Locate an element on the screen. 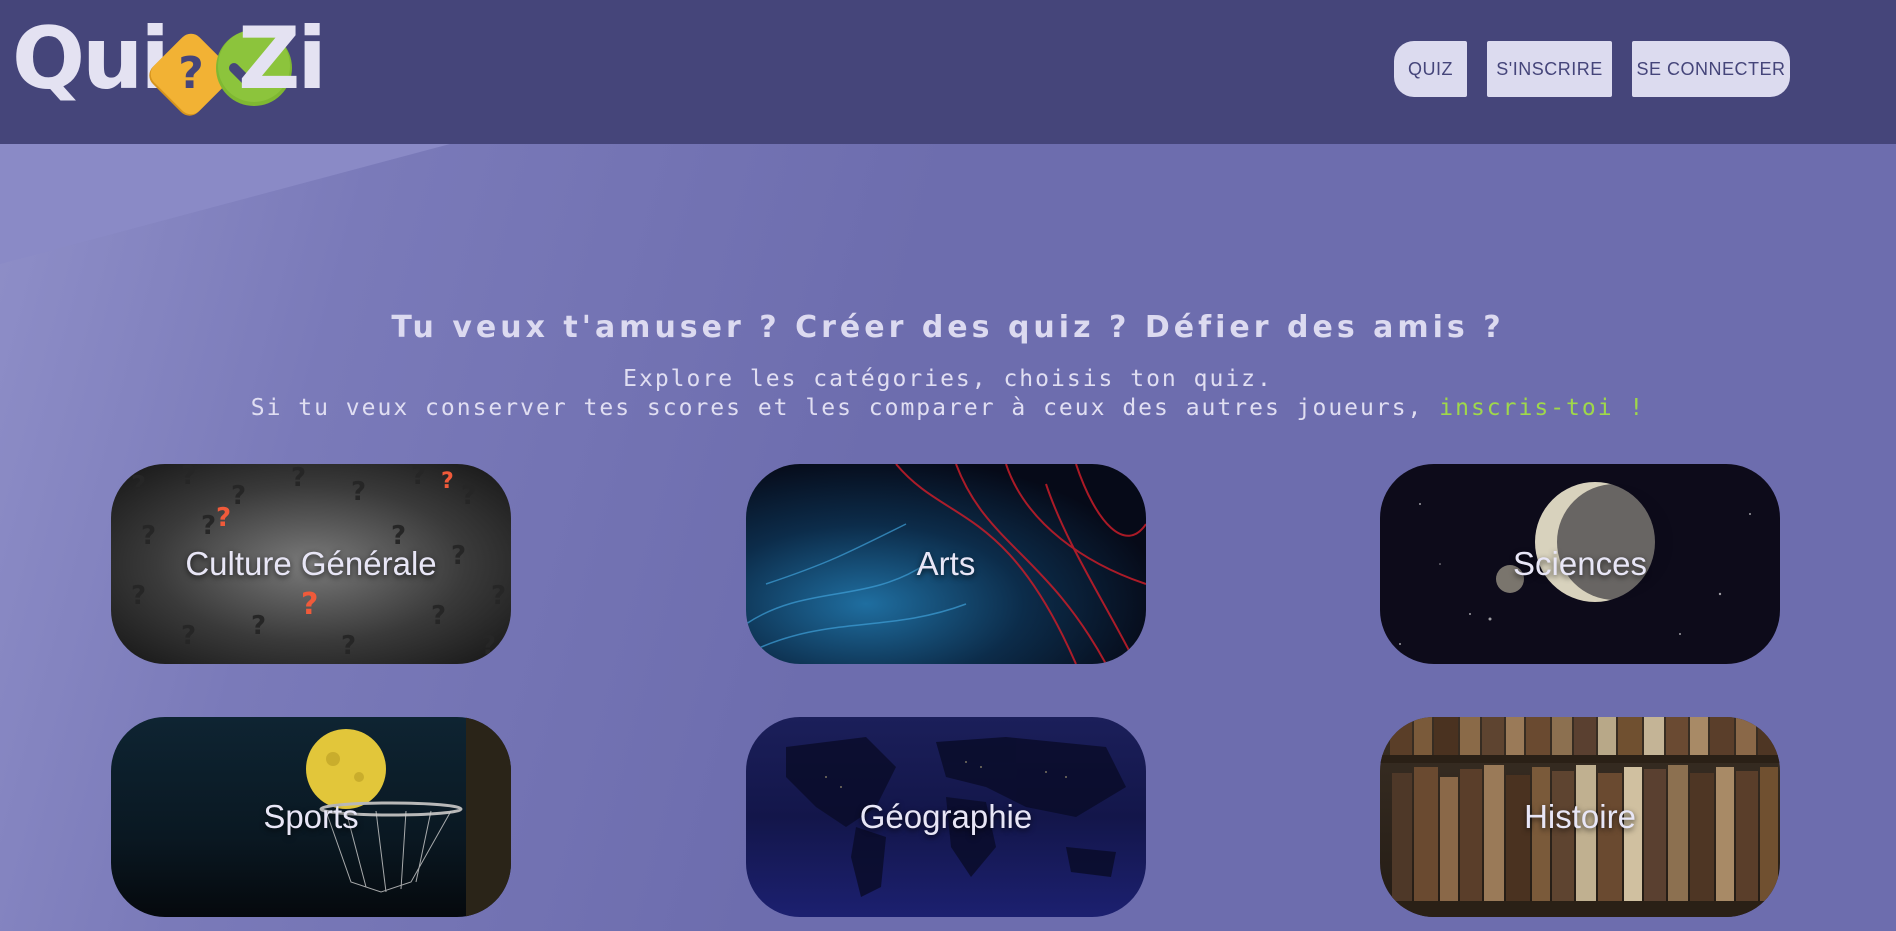  category-label: Culture Générale is located at coordinates (311, 563).